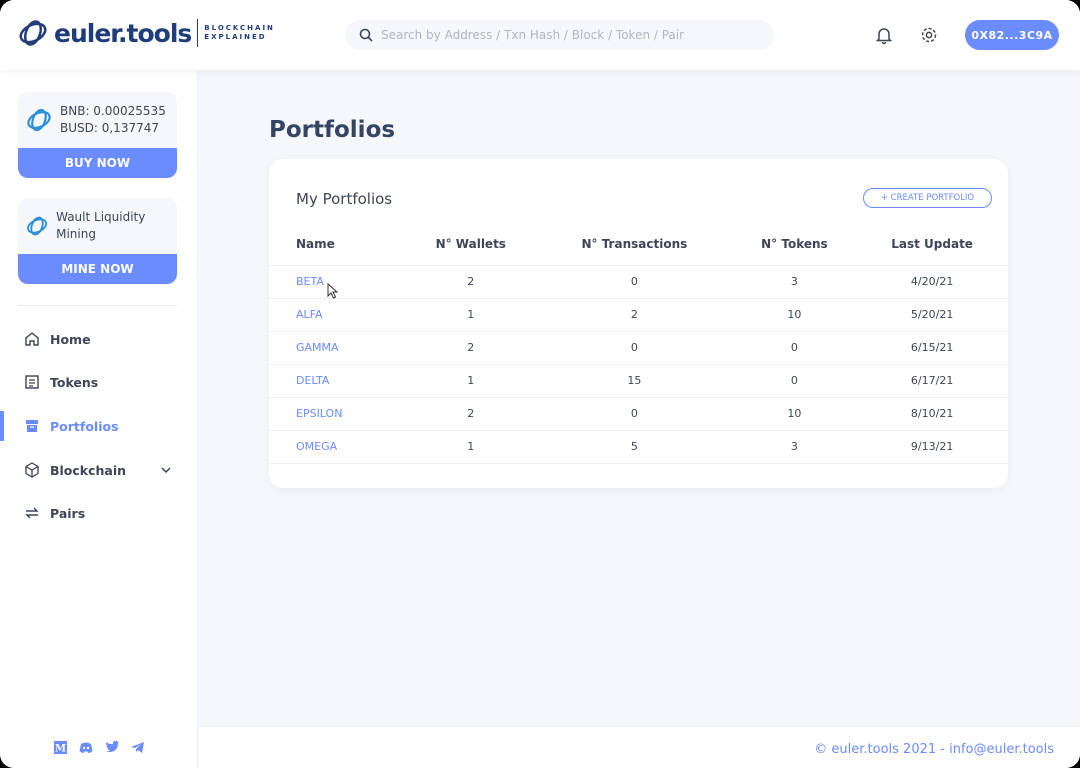  I want to click on bnb-balance: BNB: 0.00025535, so click(113, 111).